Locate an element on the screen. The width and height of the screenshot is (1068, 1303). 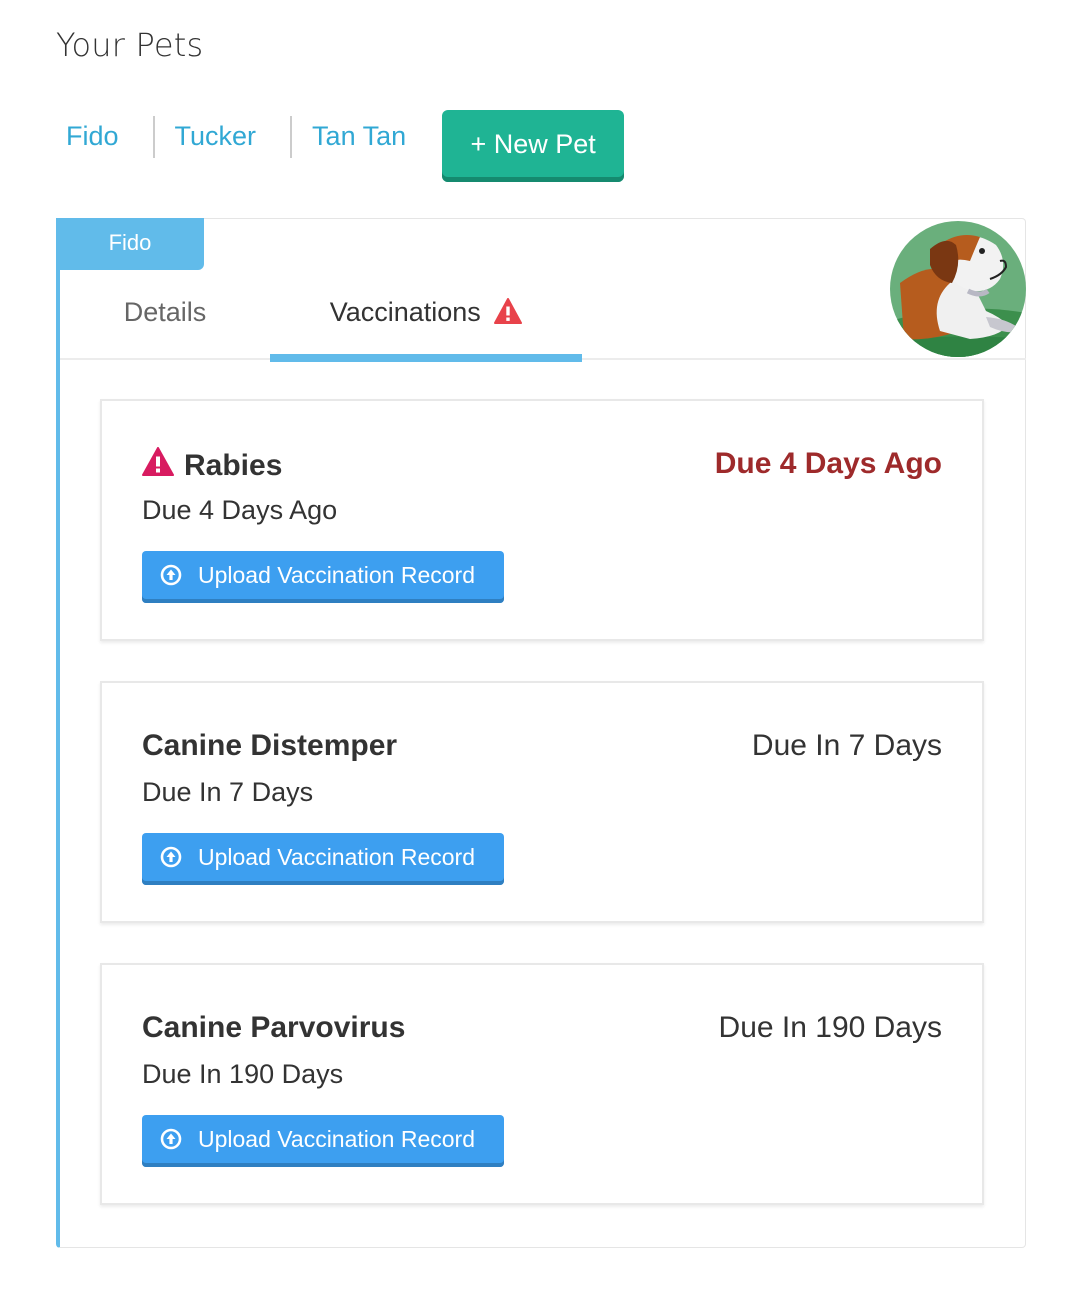
tab-vaccinations: Vaccinations is located at coordinates (426, 325).